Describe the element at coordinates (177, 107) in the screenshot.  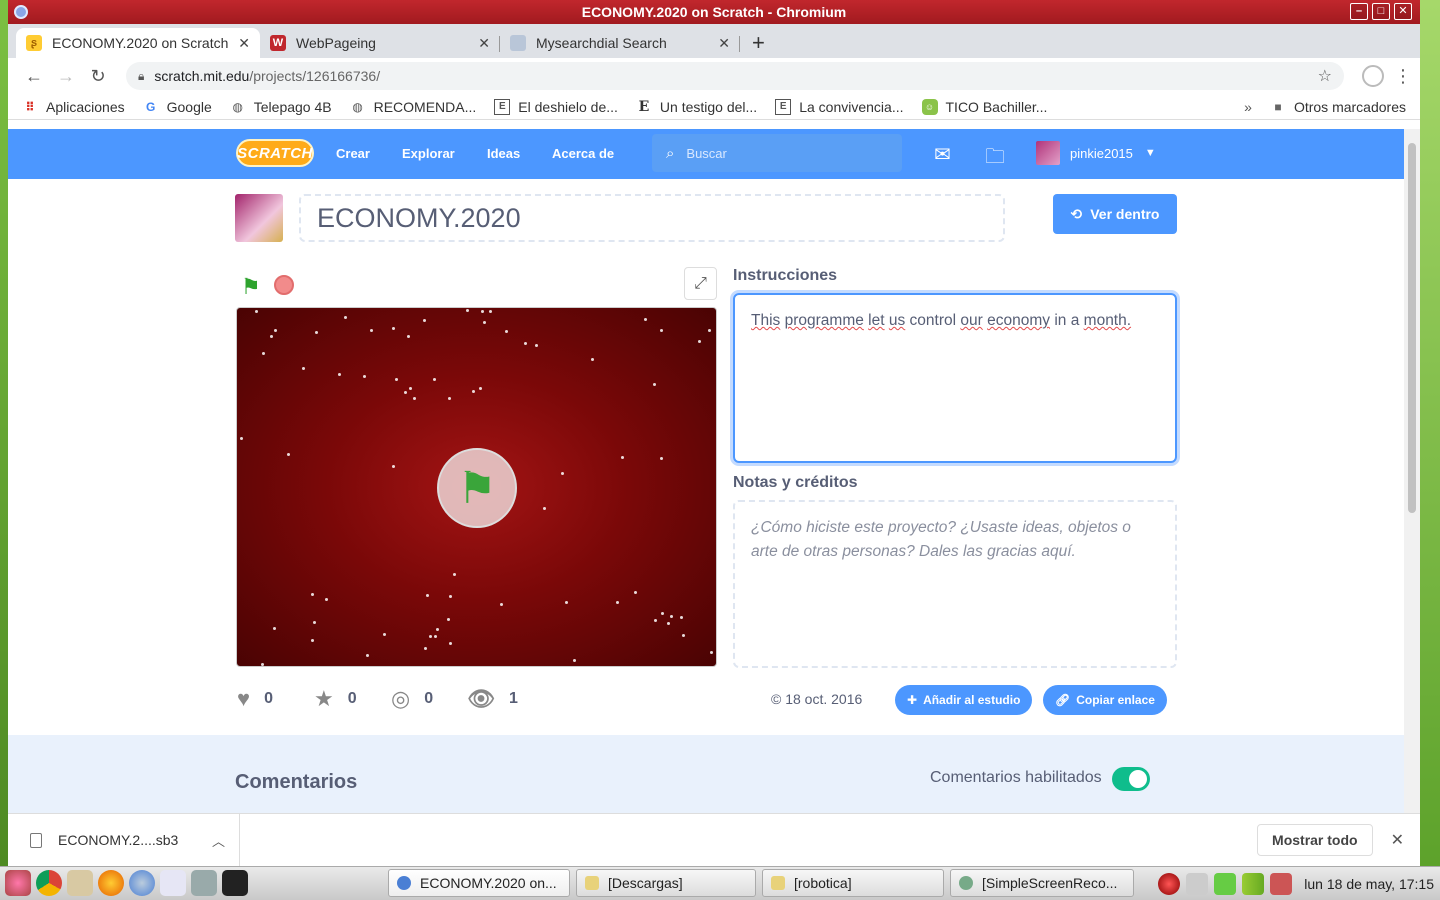
I see `bookmark-google: G Google` at that location.